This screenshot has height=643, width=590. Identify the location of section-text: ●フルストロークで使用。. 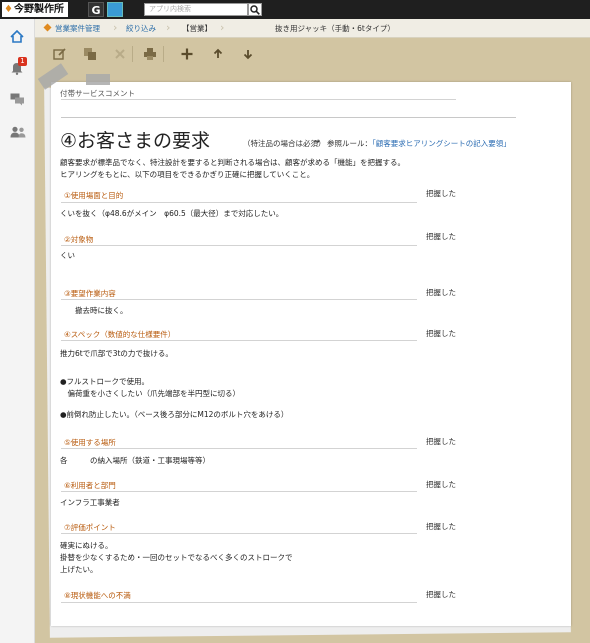
(105, 381).